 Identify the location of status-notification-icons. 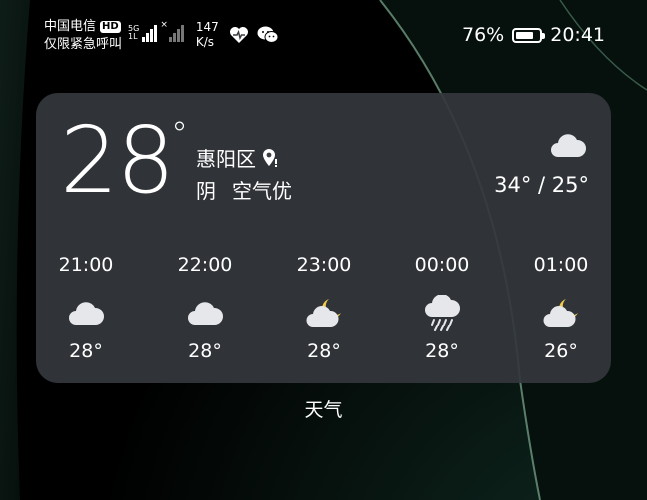
(254, 35).